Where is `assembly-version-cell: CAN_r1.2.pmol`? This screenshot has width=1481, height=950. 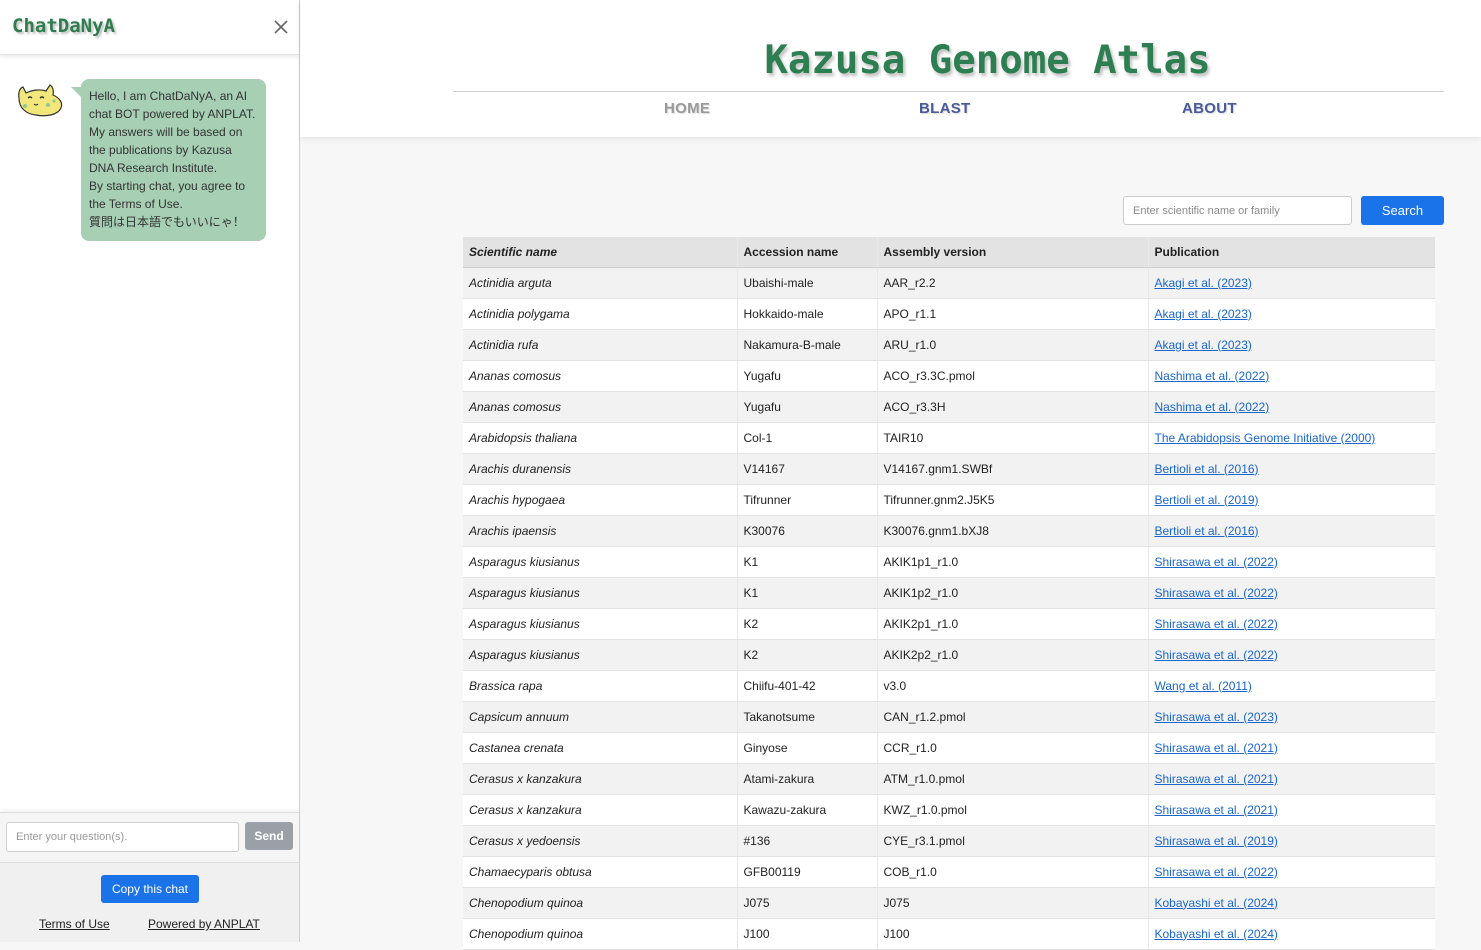 assembly-version-cell: CAN_r1.2.pmol is located at coordinates (1012, 717).